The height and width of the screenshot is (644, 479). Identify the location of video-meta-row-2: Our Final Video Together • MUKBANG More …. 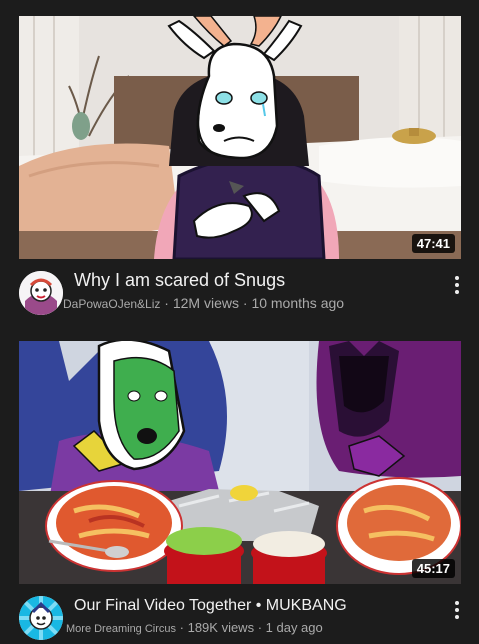
(239, 618).